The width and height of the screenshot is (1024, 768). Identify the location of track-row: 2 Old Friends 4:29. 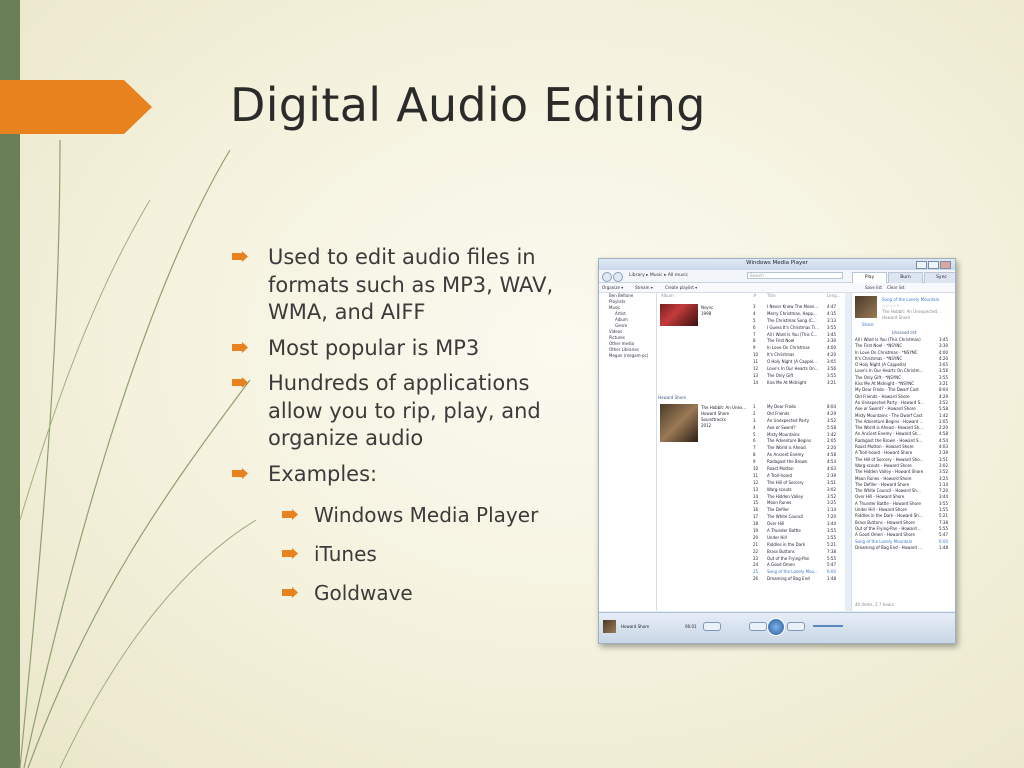
(751, 414).